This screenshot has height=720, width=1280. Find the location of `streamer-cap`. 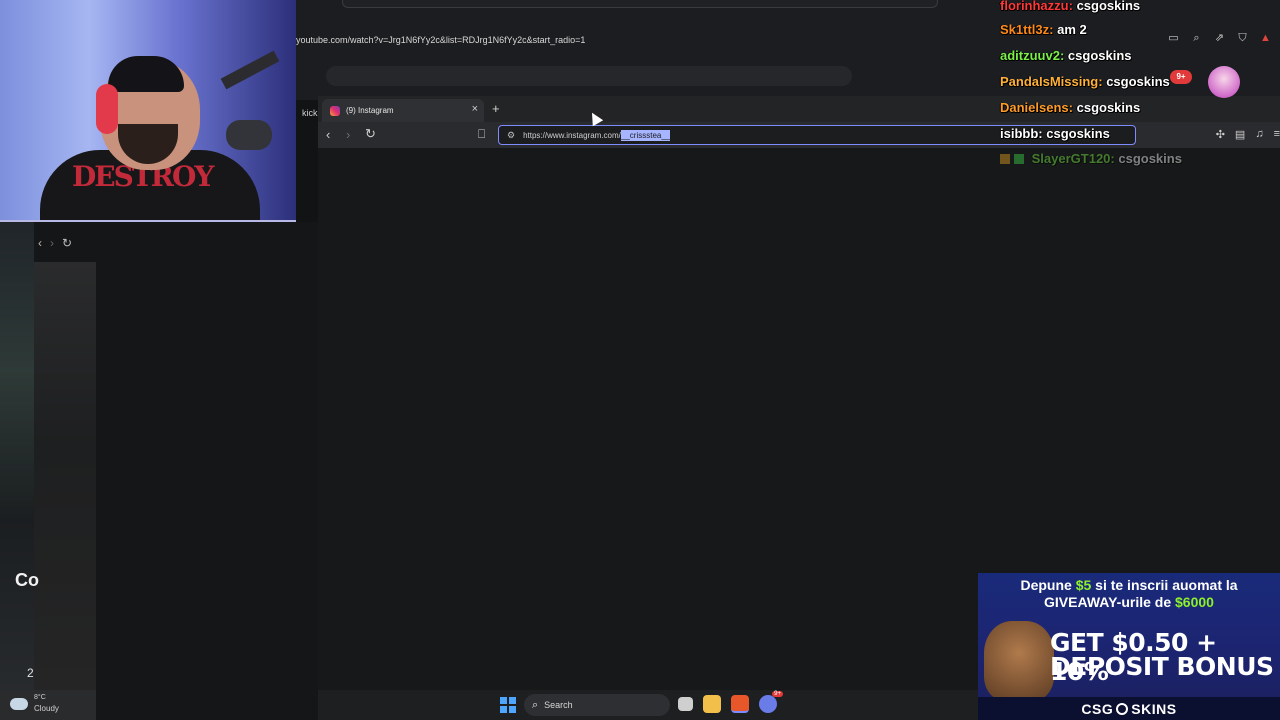

streamer-cap is located at coordinates (146, 74).